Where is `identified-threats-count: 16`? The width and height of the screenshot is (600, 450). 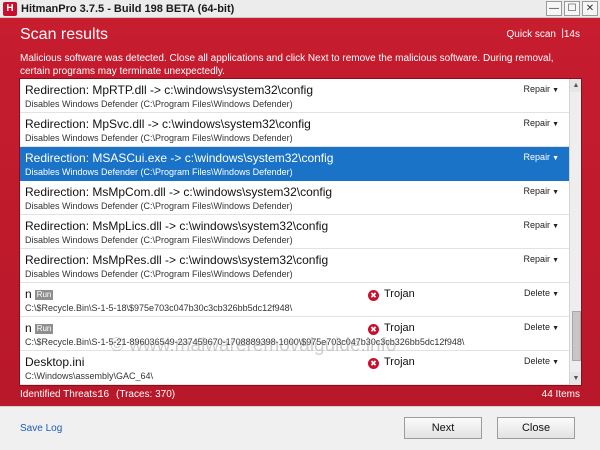
identified-threats-count: 16 is located at coordinates (104, 394).